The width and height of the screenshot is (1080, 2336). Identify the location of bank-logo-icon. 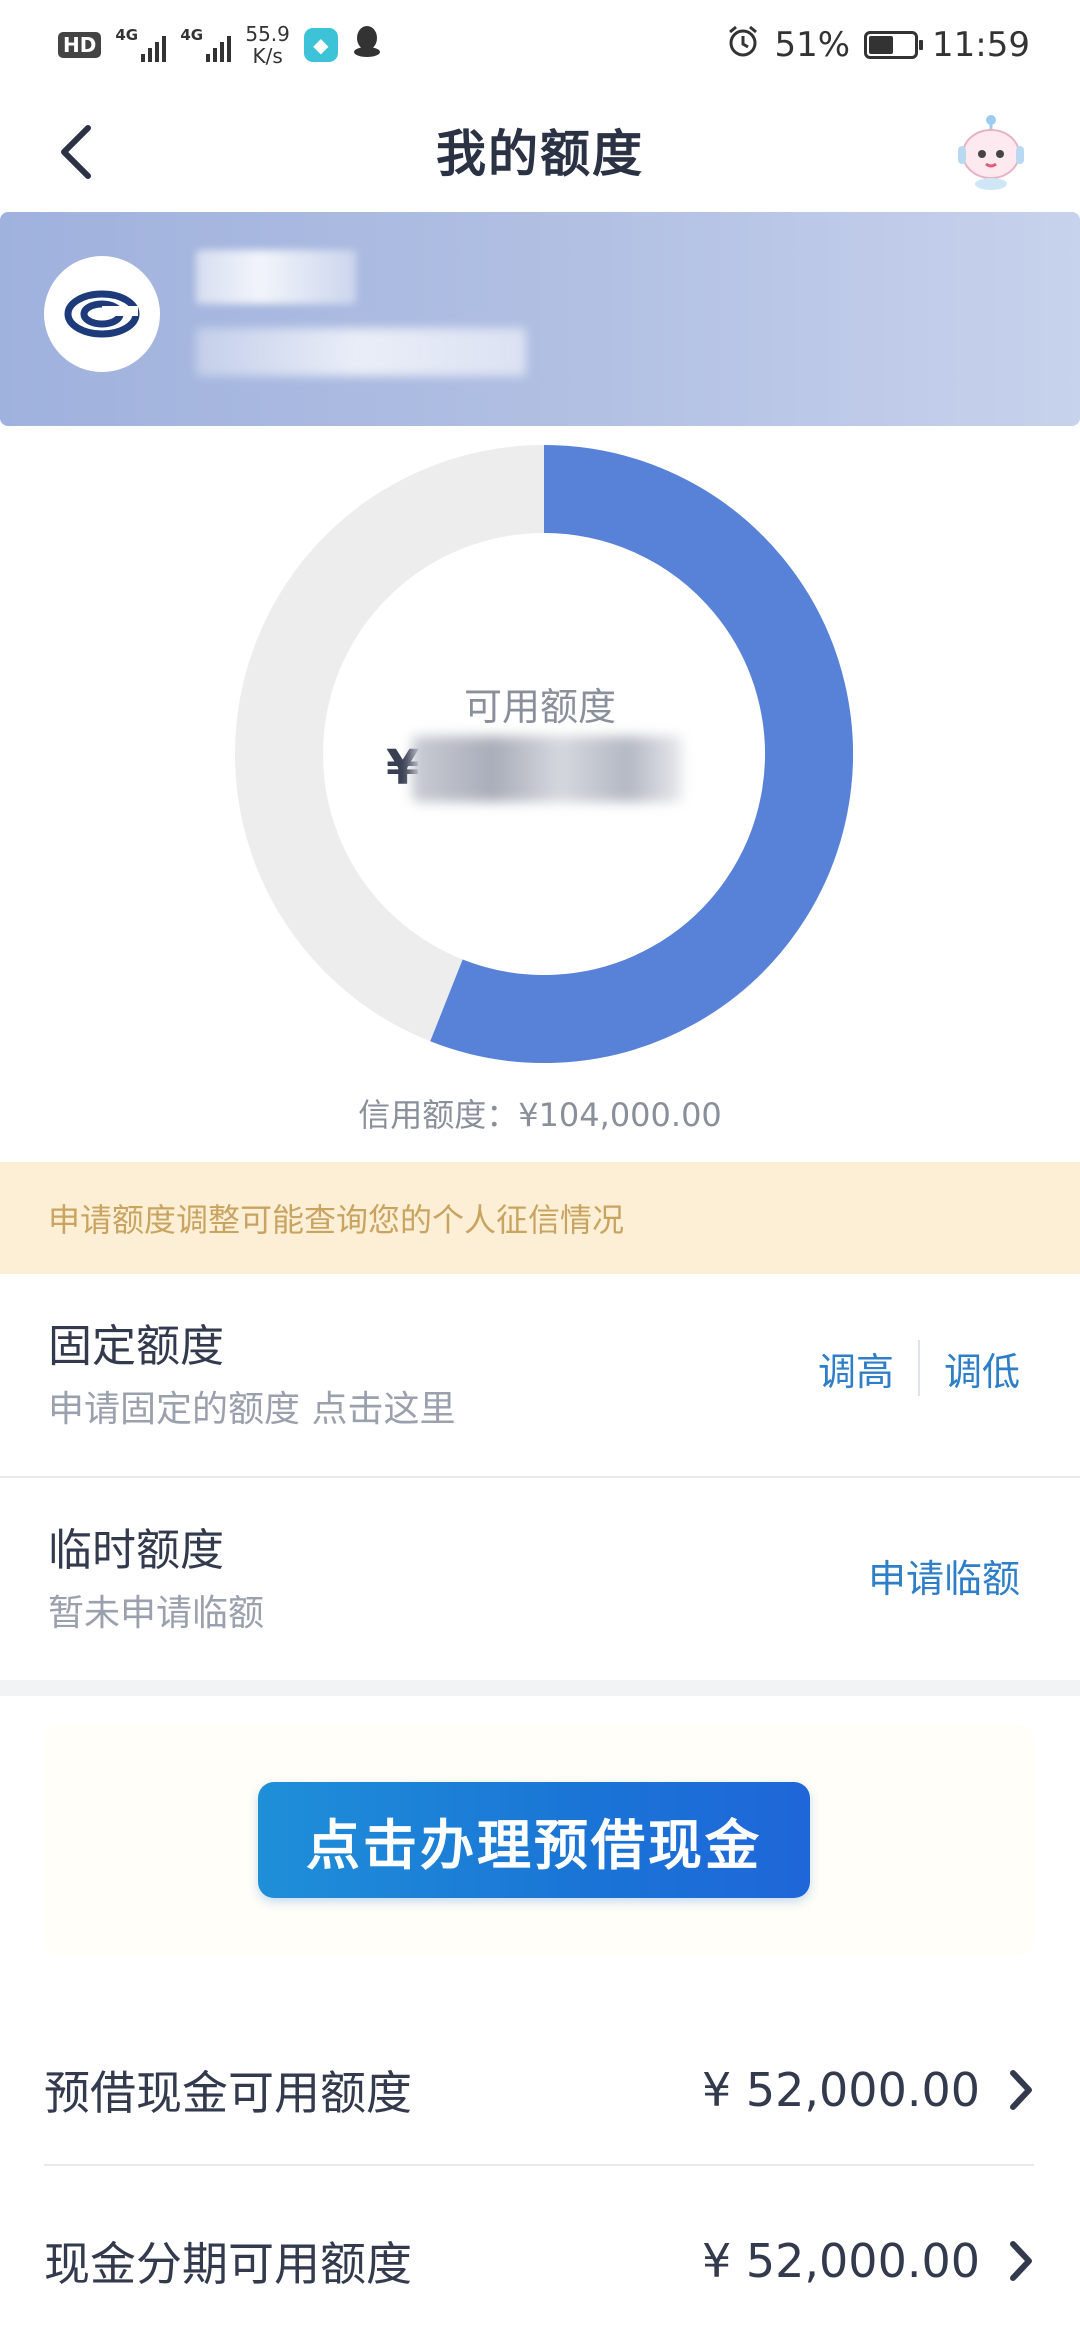
(102, 314).